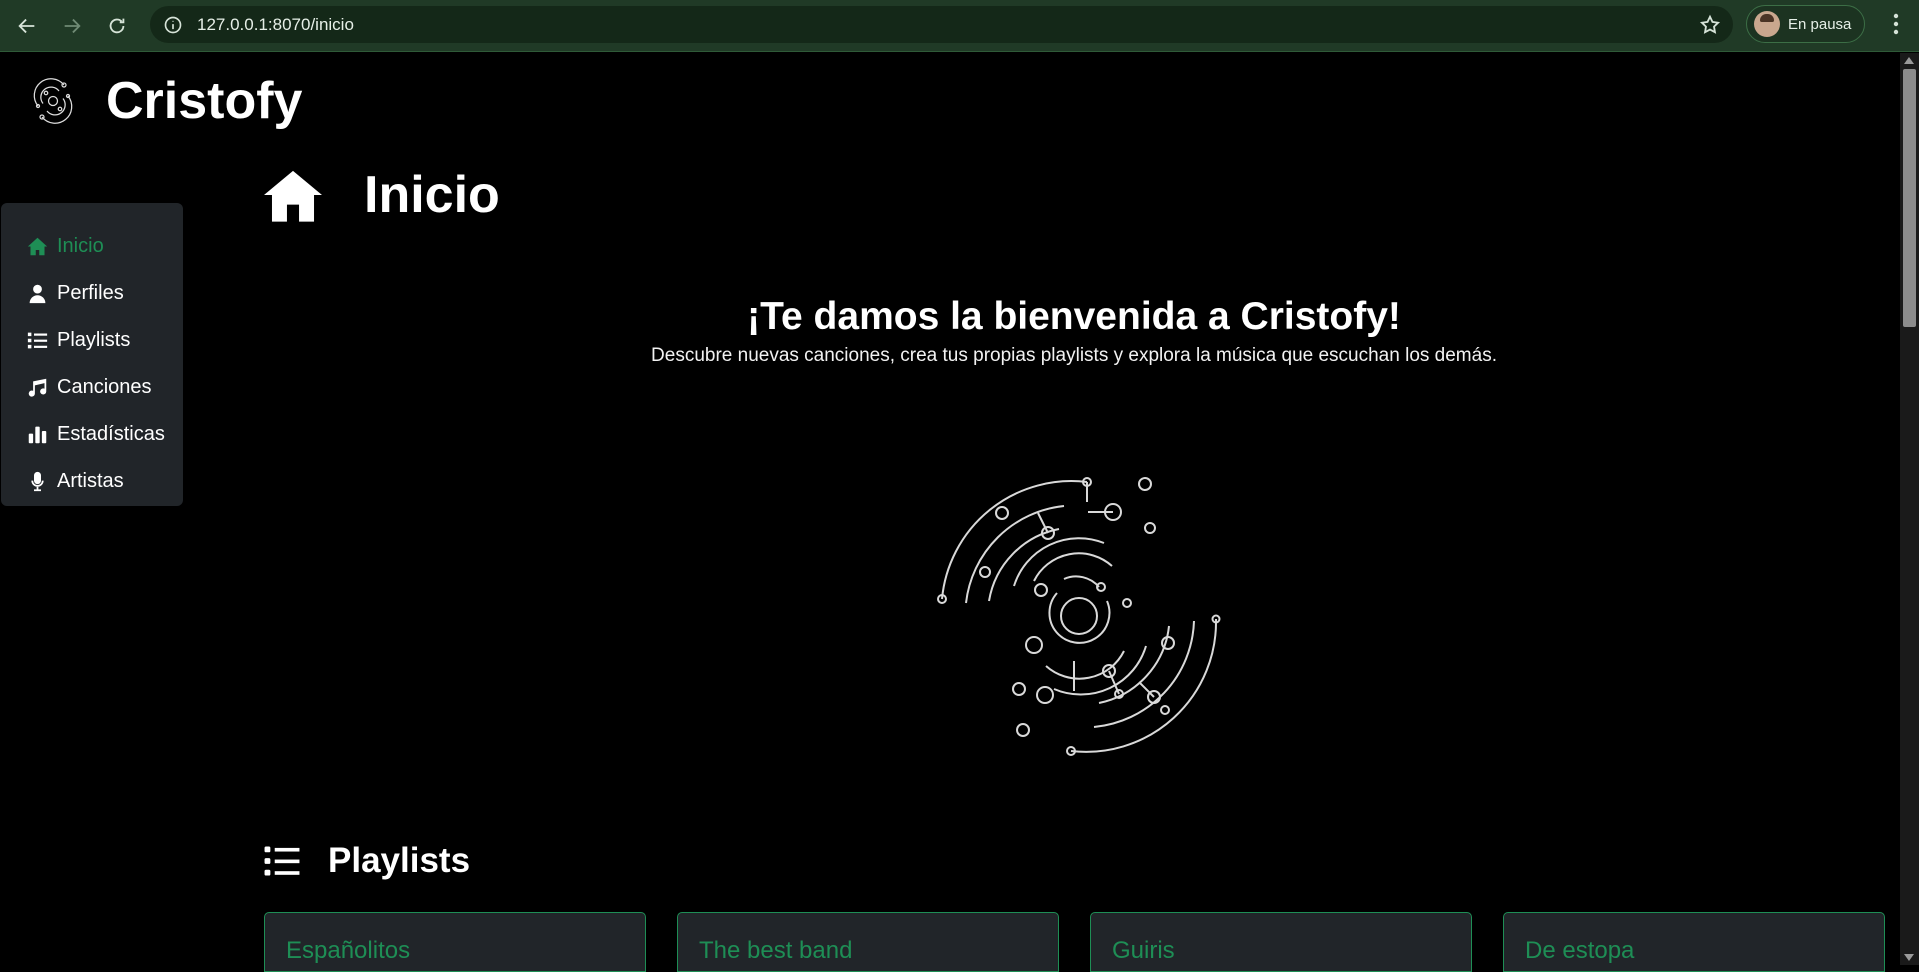  Describe the element at coordinates (37, 481) in the screenshot. I see `microphone-icon` at that location.